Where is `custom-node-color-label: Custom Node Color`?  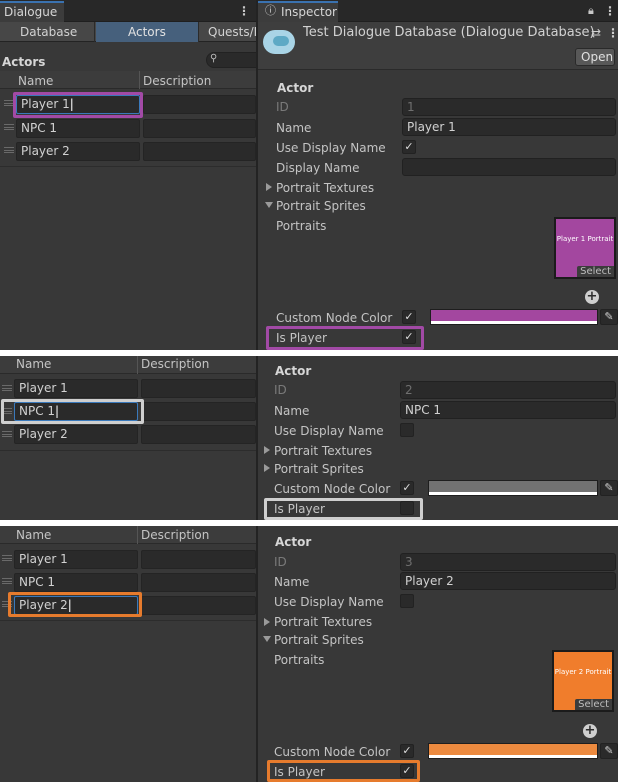
custom-node-color-label: Custom Node Color is located at coordinates (332, 489).